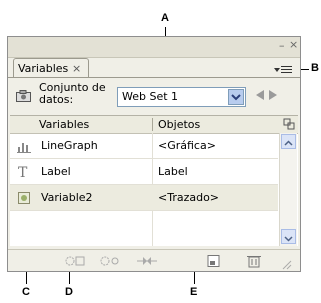  What do you see at coordinates (147, 261) in the screenshot?
I see `select-bound-objects-icon` at bounding box center [147, 261].